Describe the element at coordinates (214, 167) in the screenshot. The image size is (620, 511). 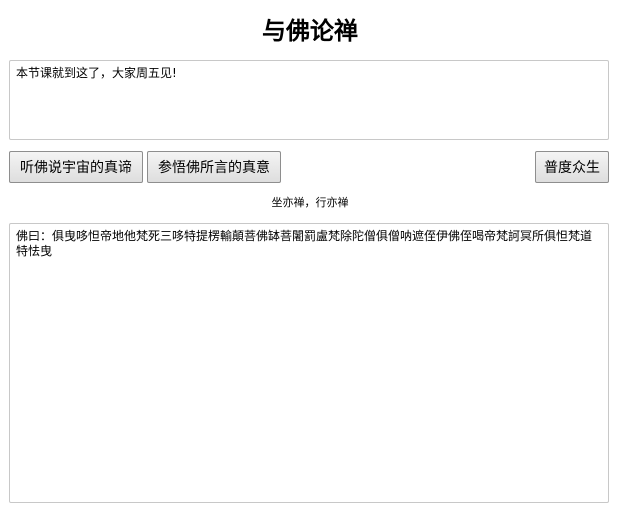
I see `decode-button: 参悟佛所言的真意` at that location.